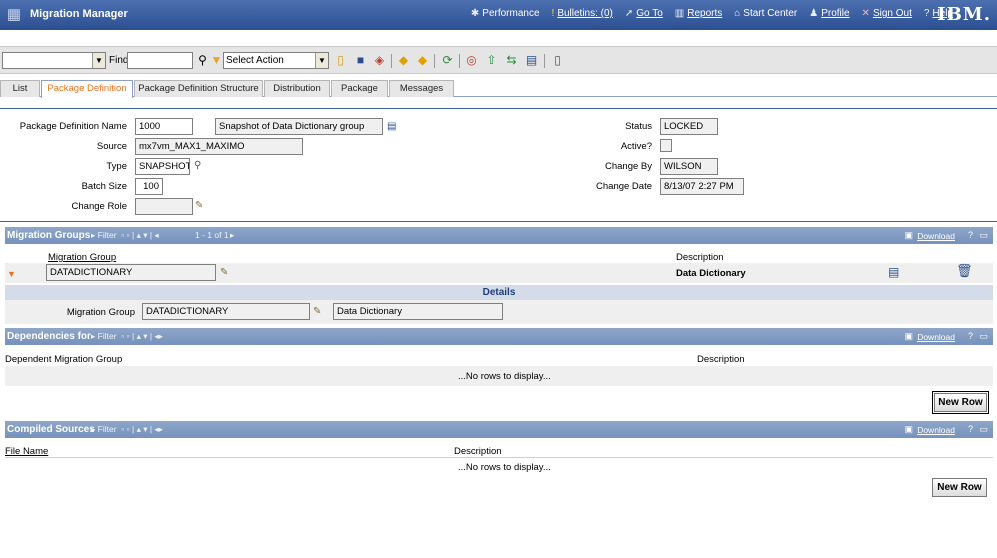 Image resolution: width=997 pixels, height=558 pixels. I want to click on source-field: mx7vm_MAX1_MAXIMO, so click(219, 146).